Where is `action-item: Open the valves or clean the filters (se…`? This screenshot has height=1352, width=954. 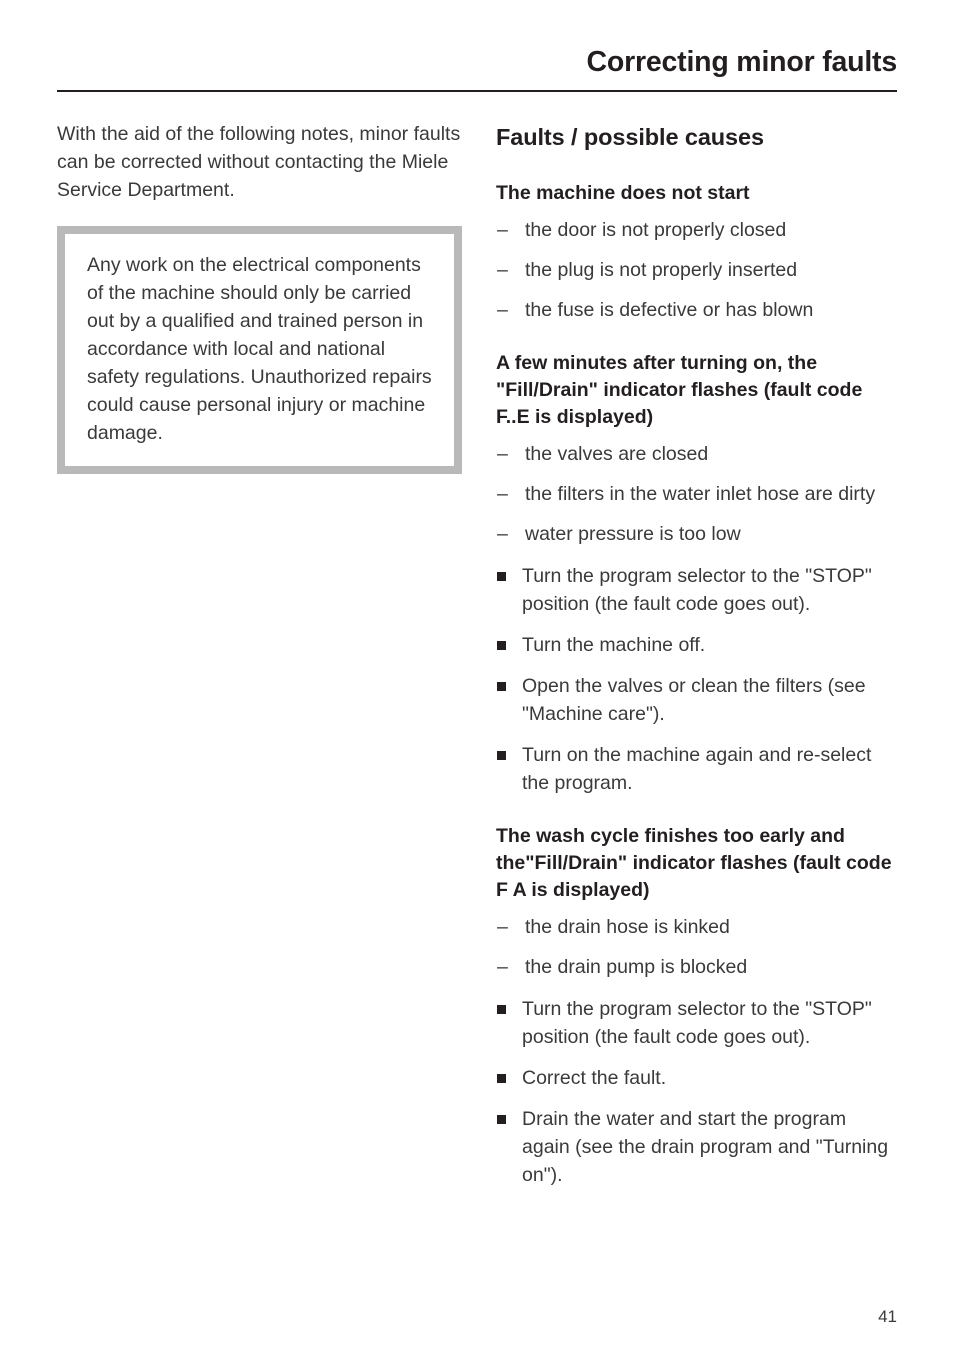
action-item: Open the valves or clean the filters (se… is located at coordinates (696, 700).